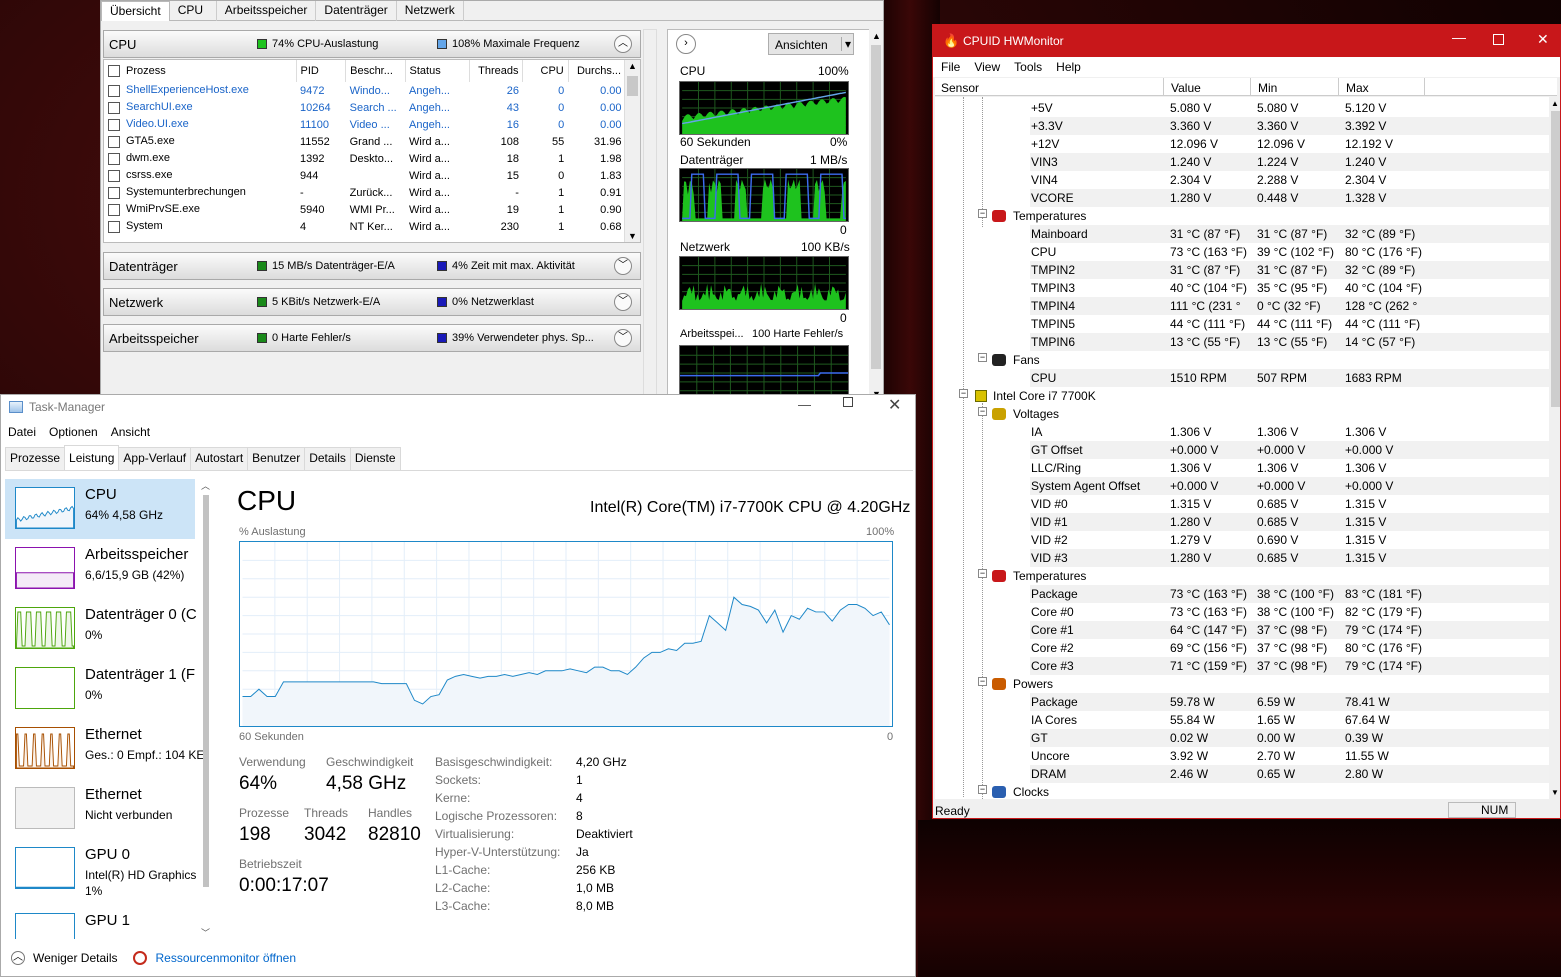 The width and height of the screenshot is (1561, 977). What do you see at coordinates (327, 458) in the screenshot?
I see `tab-details: Details` at bounding box center [327, 458].